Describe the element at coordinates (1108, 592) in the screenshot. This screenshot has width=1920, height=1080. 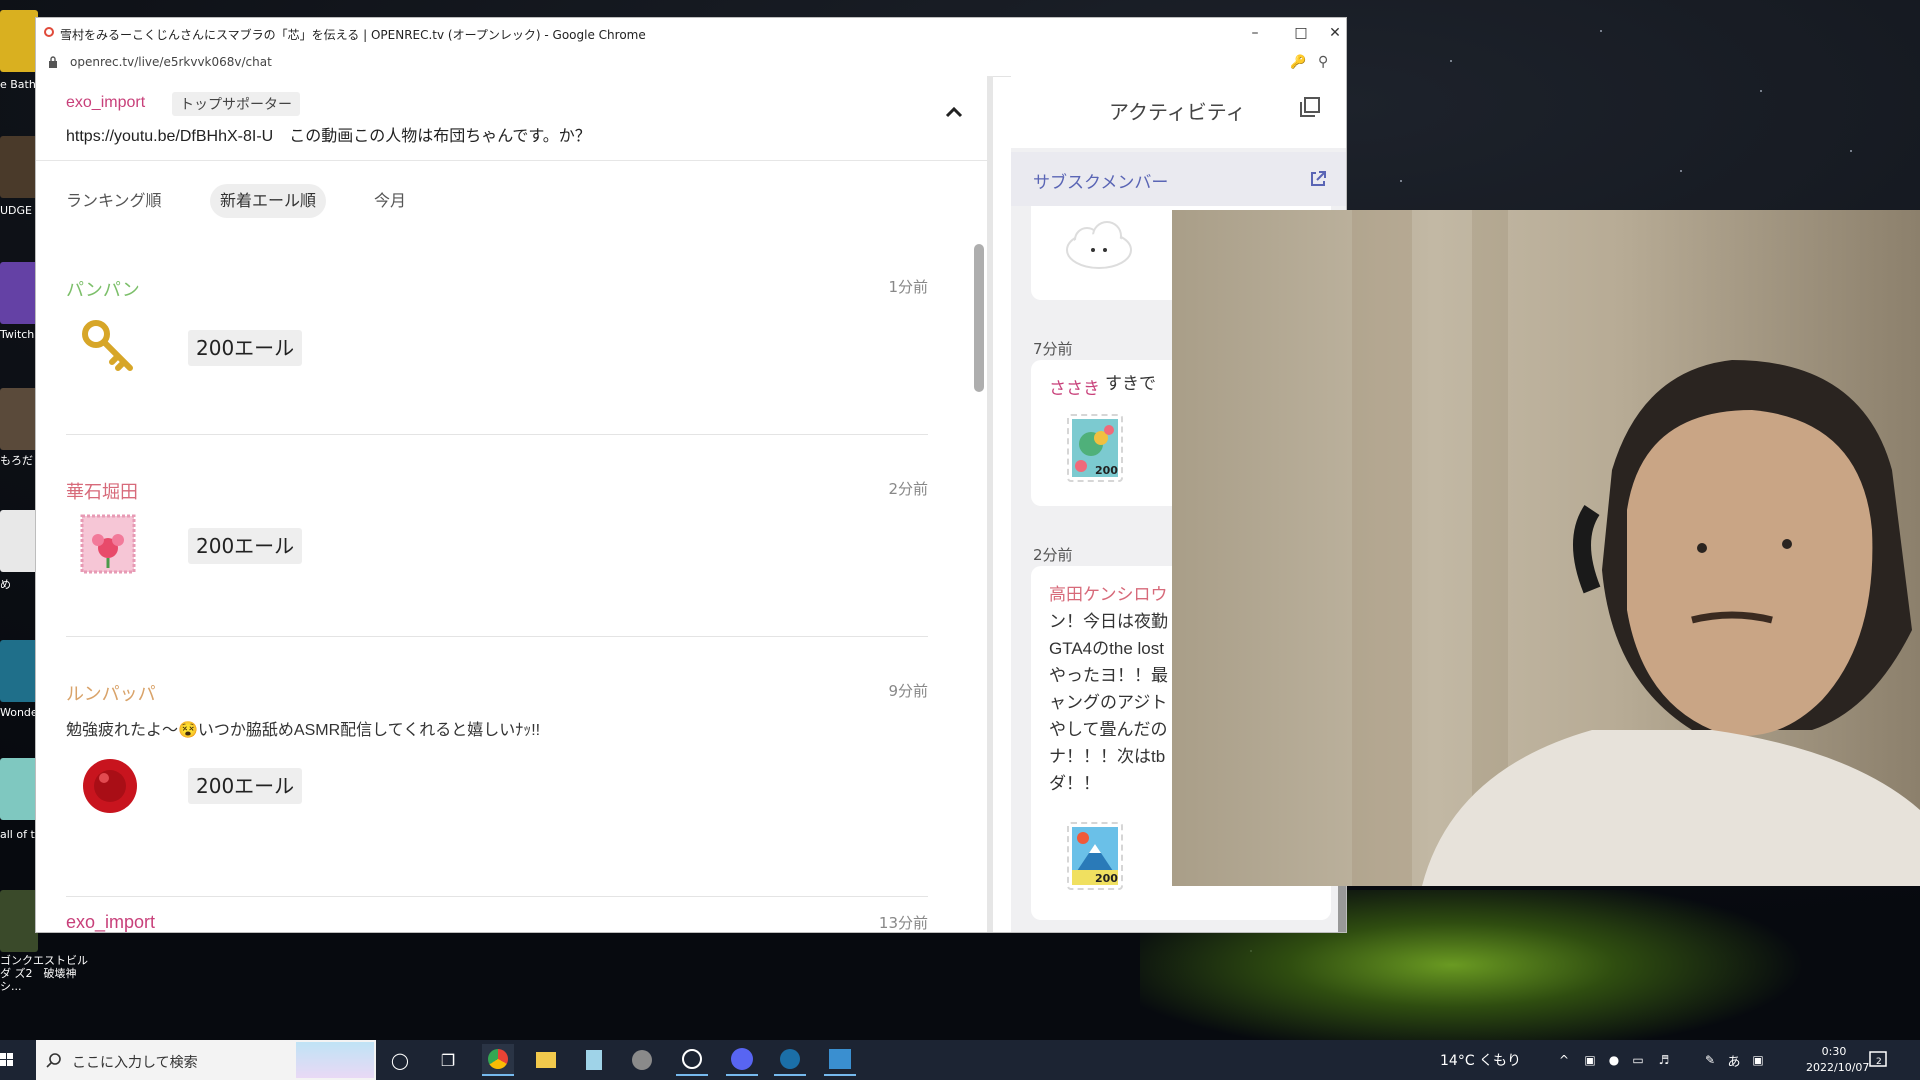
I see `activity-username: 高田ケンシロウ` at that location.